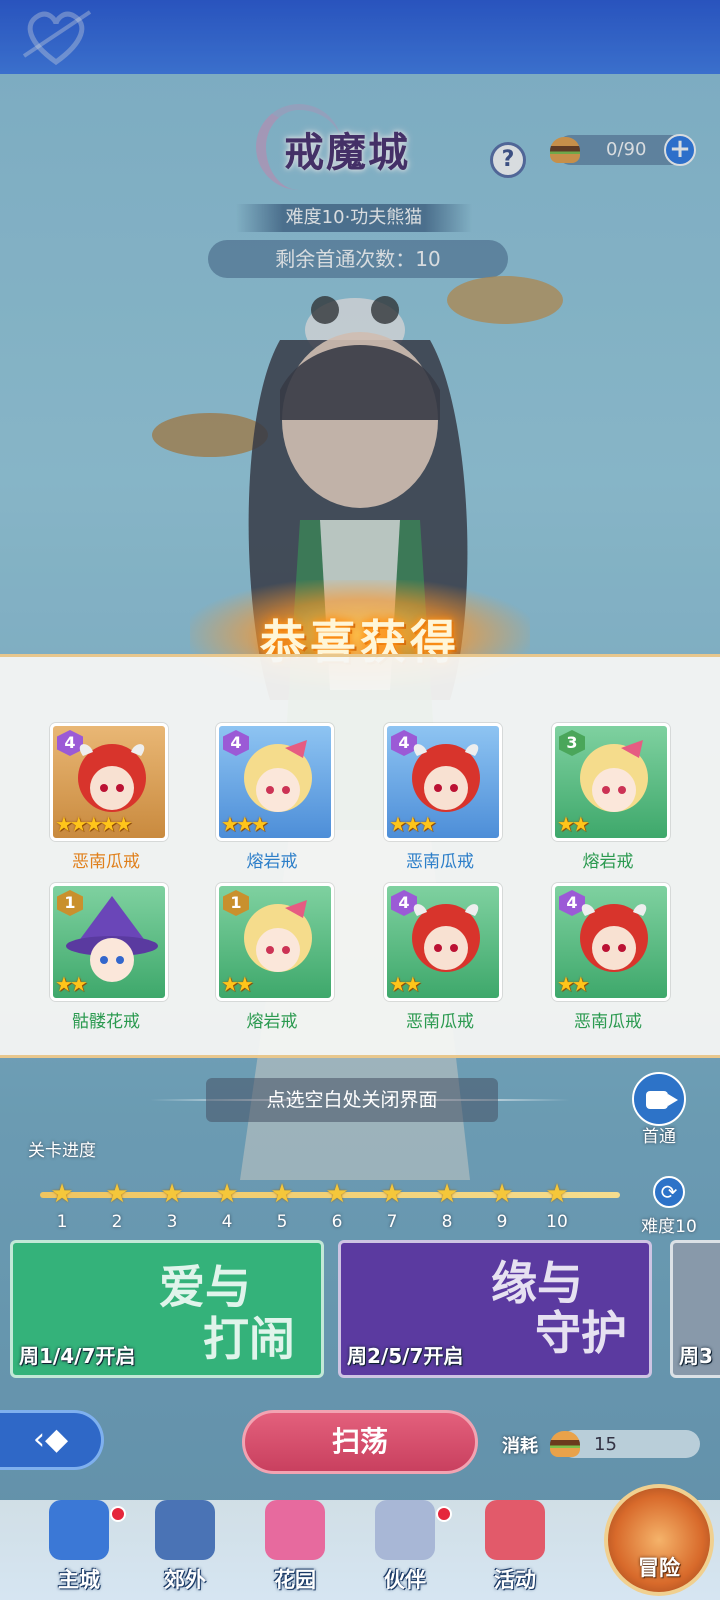  What do you see at coordinates (62, 1151) in the screenshot?
I see `progress-label: 关卡进度` at bounding box center [62, 1151].